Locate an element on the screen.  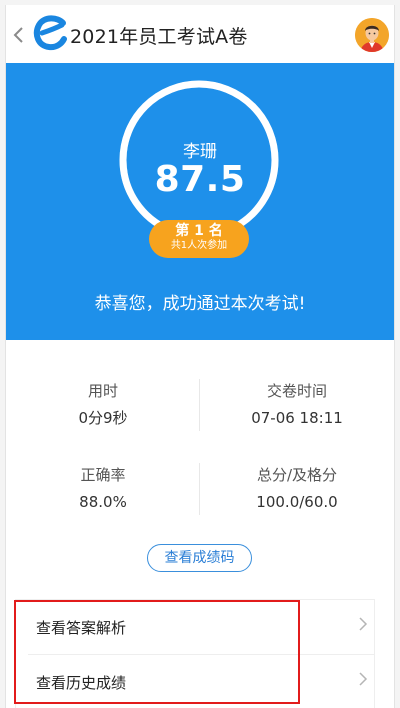
view-answer-analysis-item: 查看答案解析 is located at coordinates (195, 627).